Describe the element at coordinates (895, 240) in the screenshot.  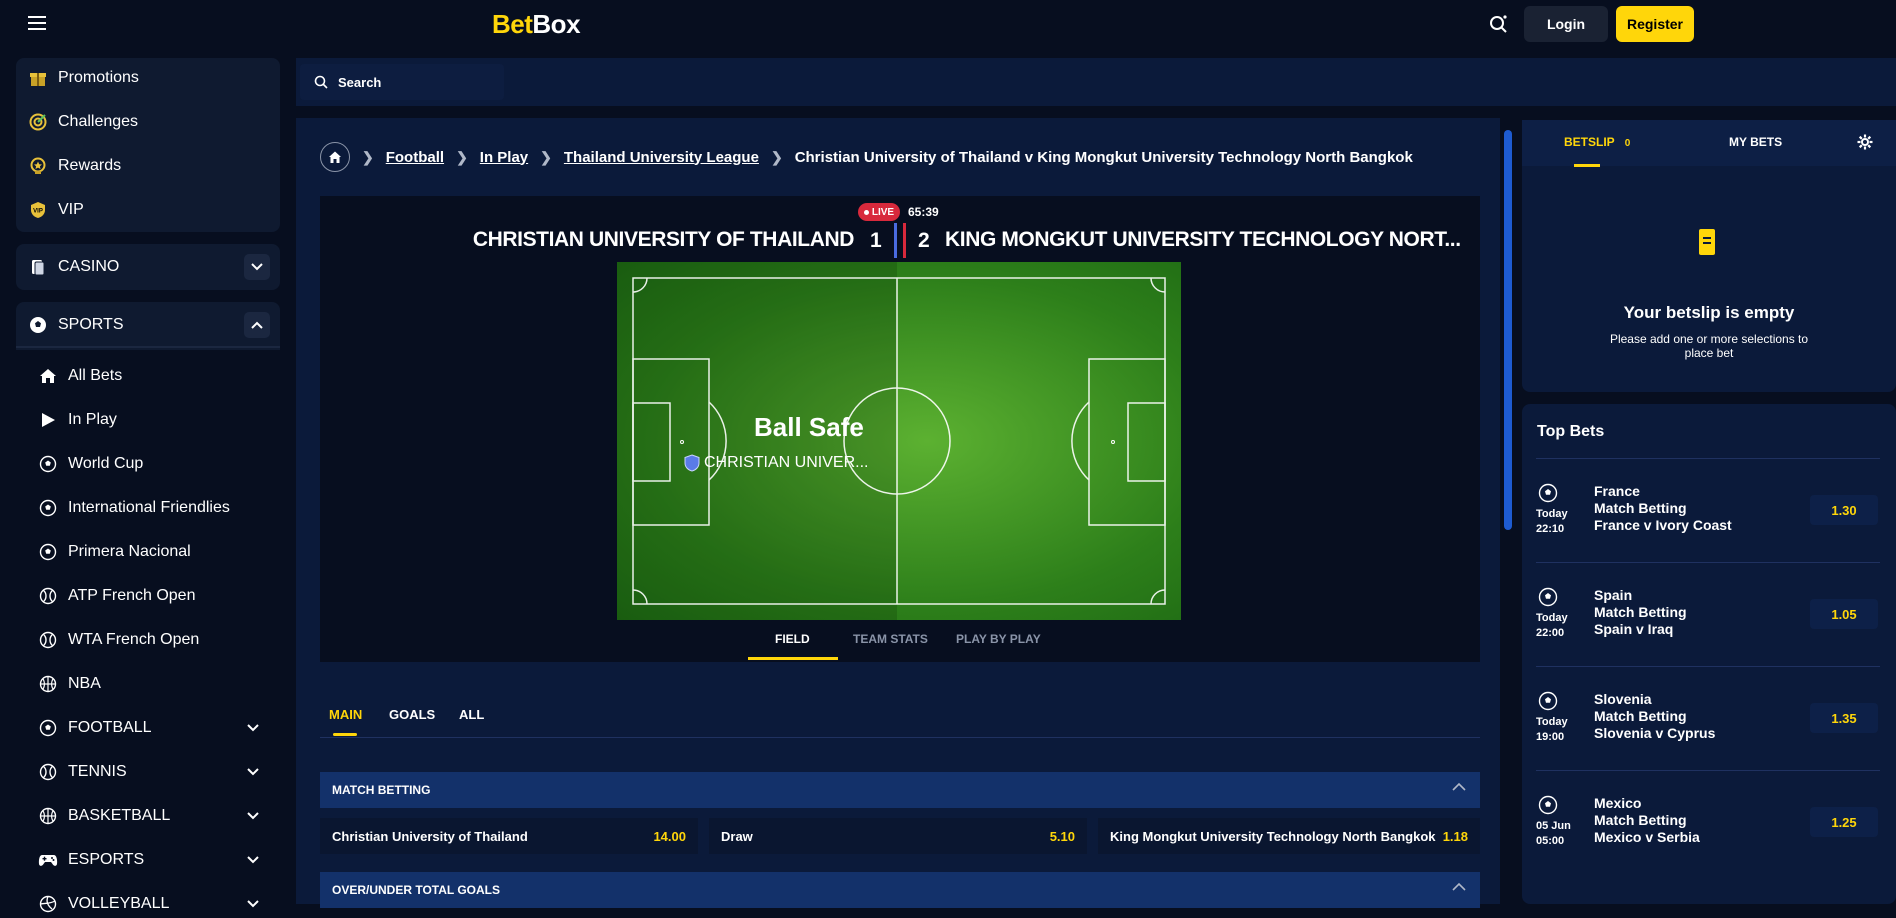
I see `home-color-bar` at that location.